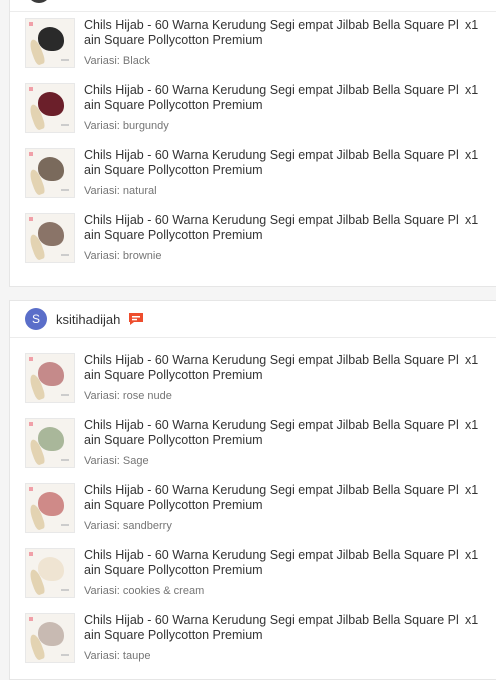 The image size is (496, 680). Describe the element at coordinates (116, 461) in the screenshot. I see `item-variant: Variasi: Sage` at that location.